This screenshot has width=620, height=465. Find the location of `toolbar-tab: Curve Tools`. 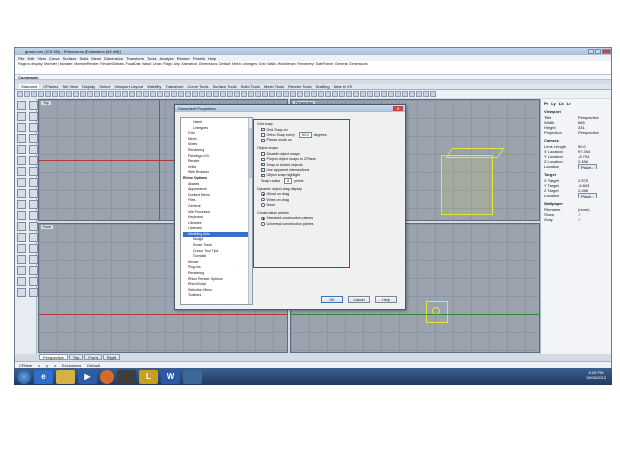

toolbar-tab: Curve Tools is located at coordinates (197, 86).